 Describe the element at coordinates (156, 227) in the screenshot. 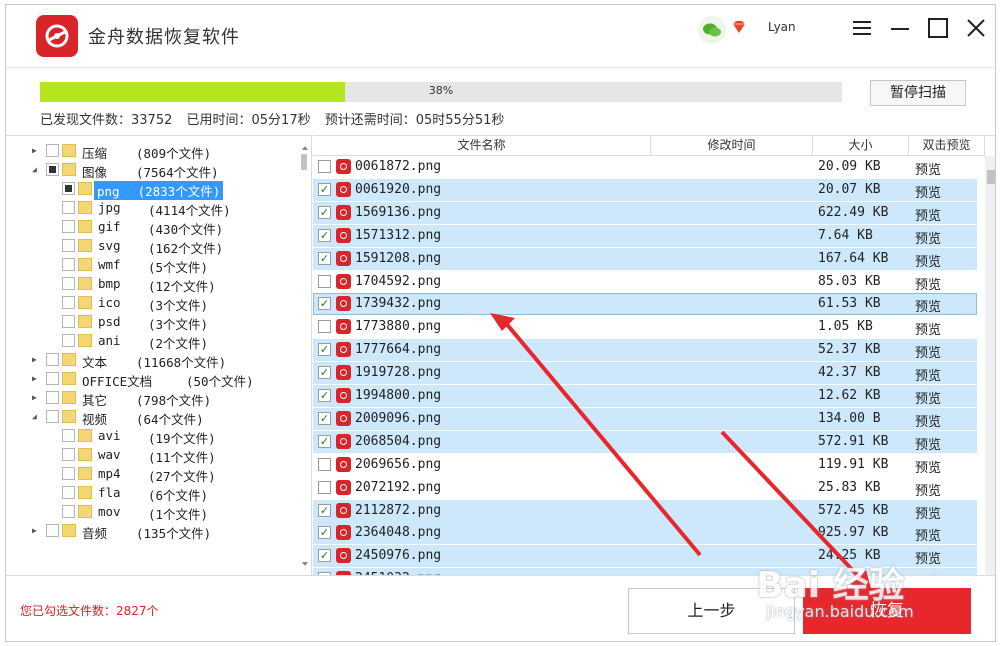

I see `tree-item: gif (430个文件)` at that location.